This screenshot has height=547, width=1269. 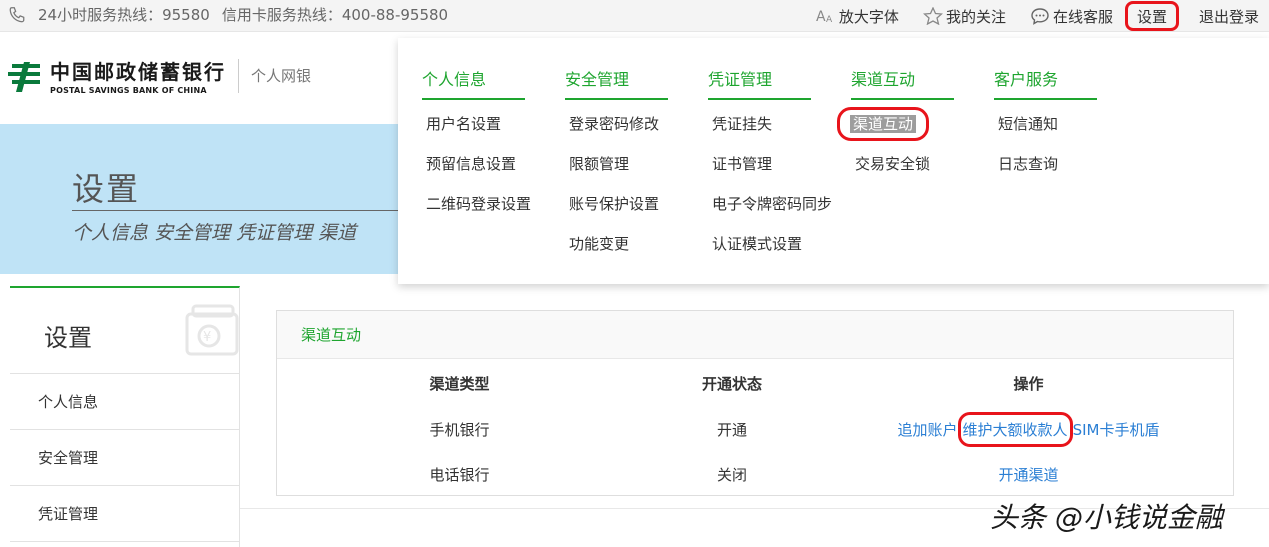 I want to click on logout-link: 退出登录, so click(x=1228, y=16).